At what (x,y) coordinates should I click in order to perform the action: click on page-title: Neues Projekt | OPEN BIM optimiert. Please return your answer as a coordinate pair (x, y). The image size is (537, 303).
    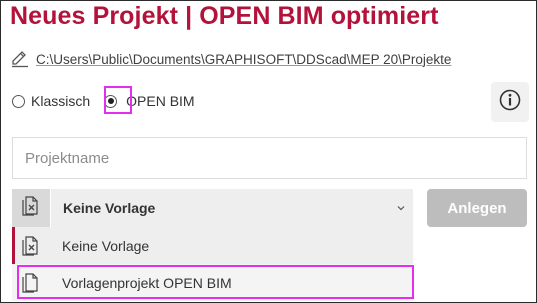
    Looking at the image, I should click on (224, 16).